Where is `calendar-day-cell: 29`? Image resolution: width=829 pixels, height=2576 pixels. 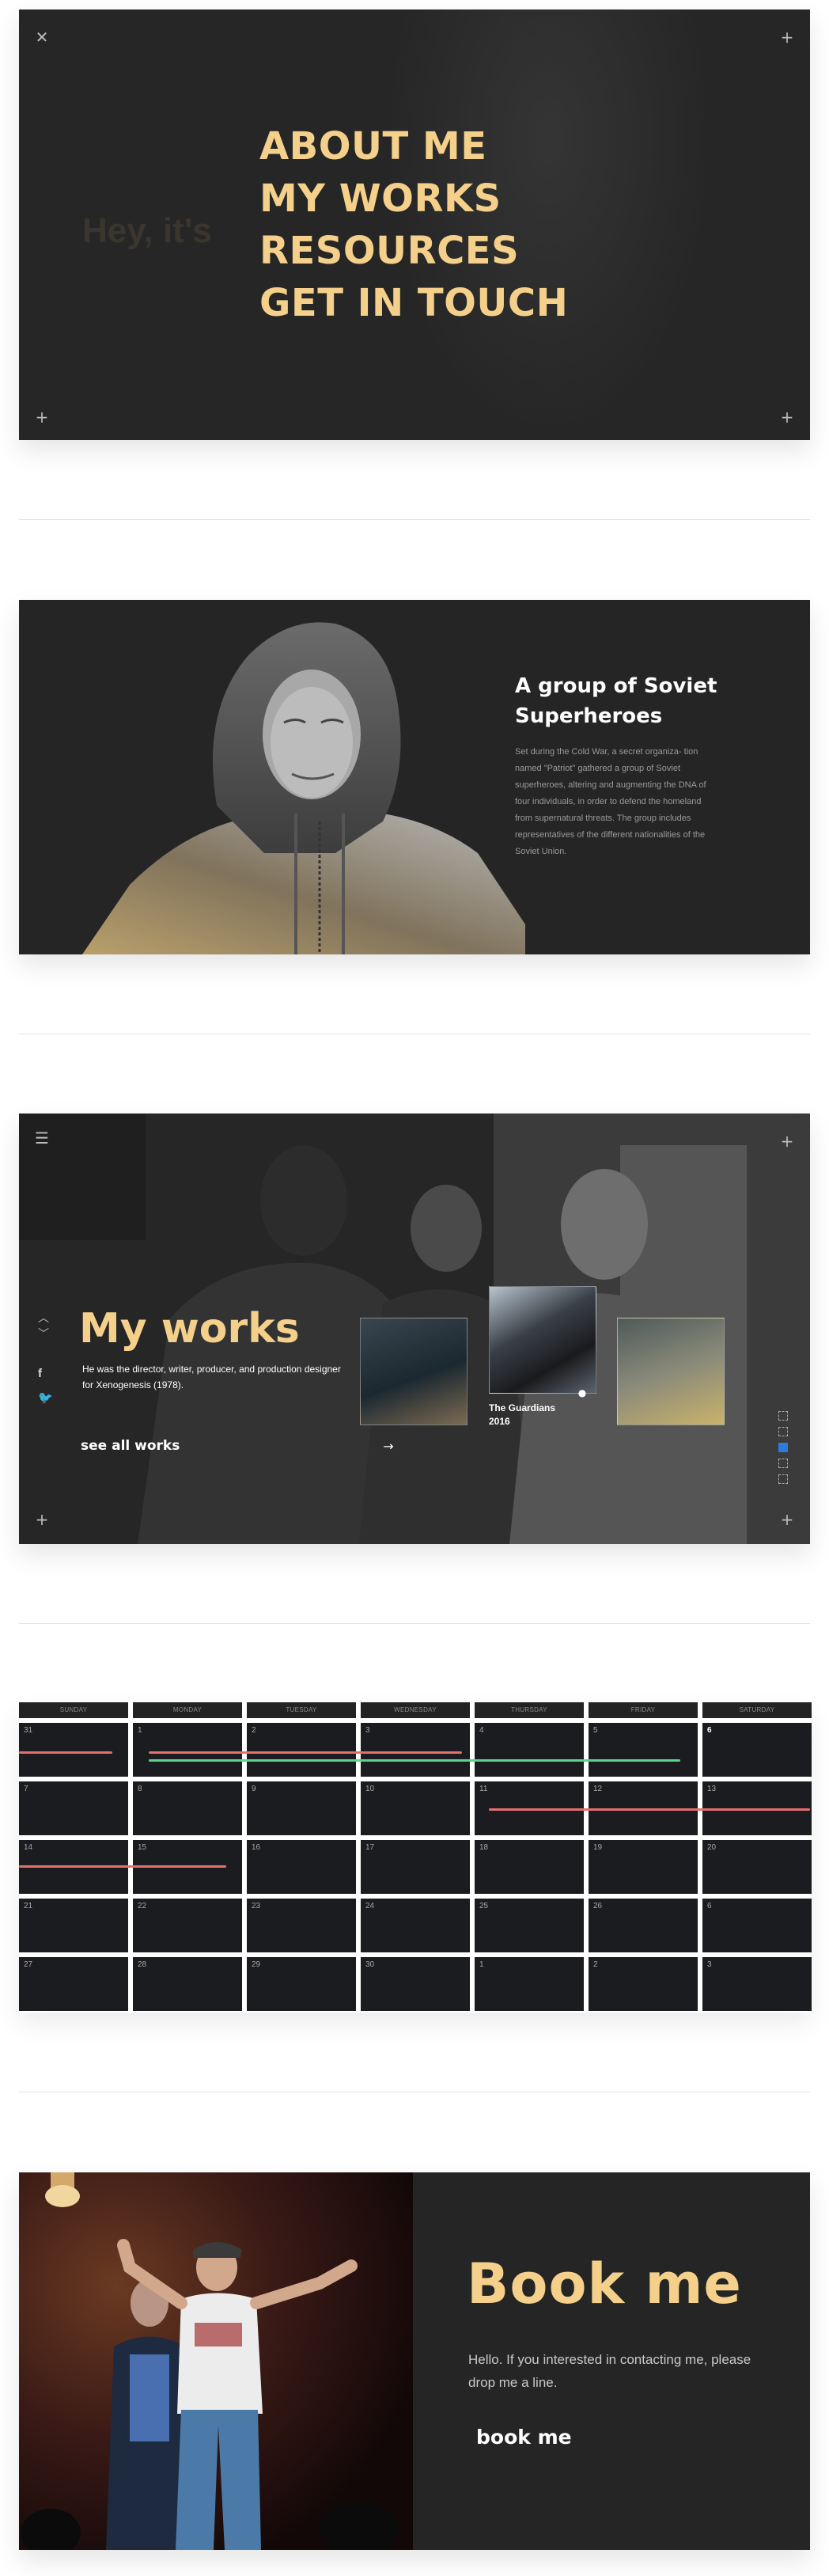 calendar-day-cell: 29 is located at coordinates (301, 1984).